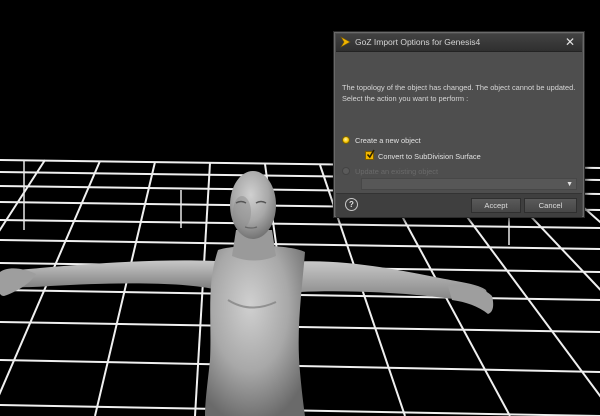 The height and width of the screenshot is (416, 600). I want to click on create-new-object-radio, so click(346, 140).